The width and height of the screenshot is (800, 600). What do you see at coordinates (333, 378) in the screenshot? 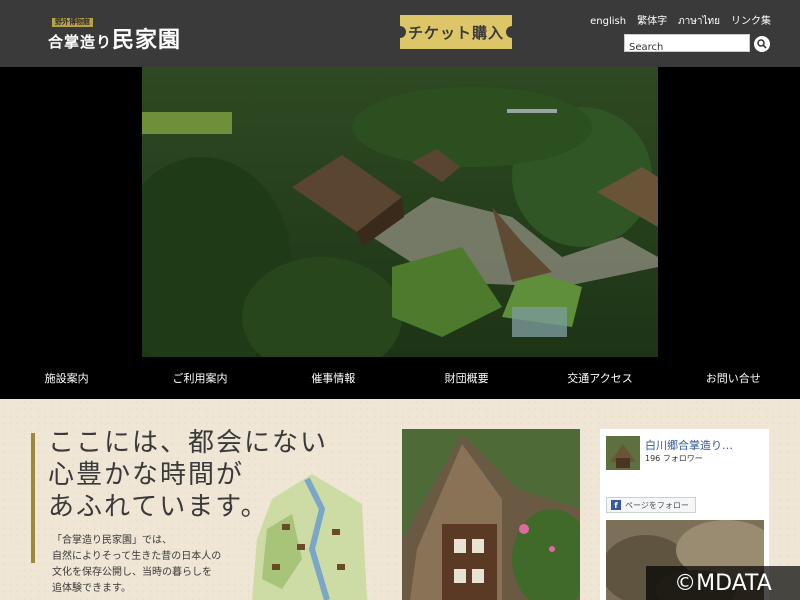
I see `nav-events: 催事情報` at bounding box center [333, 378].